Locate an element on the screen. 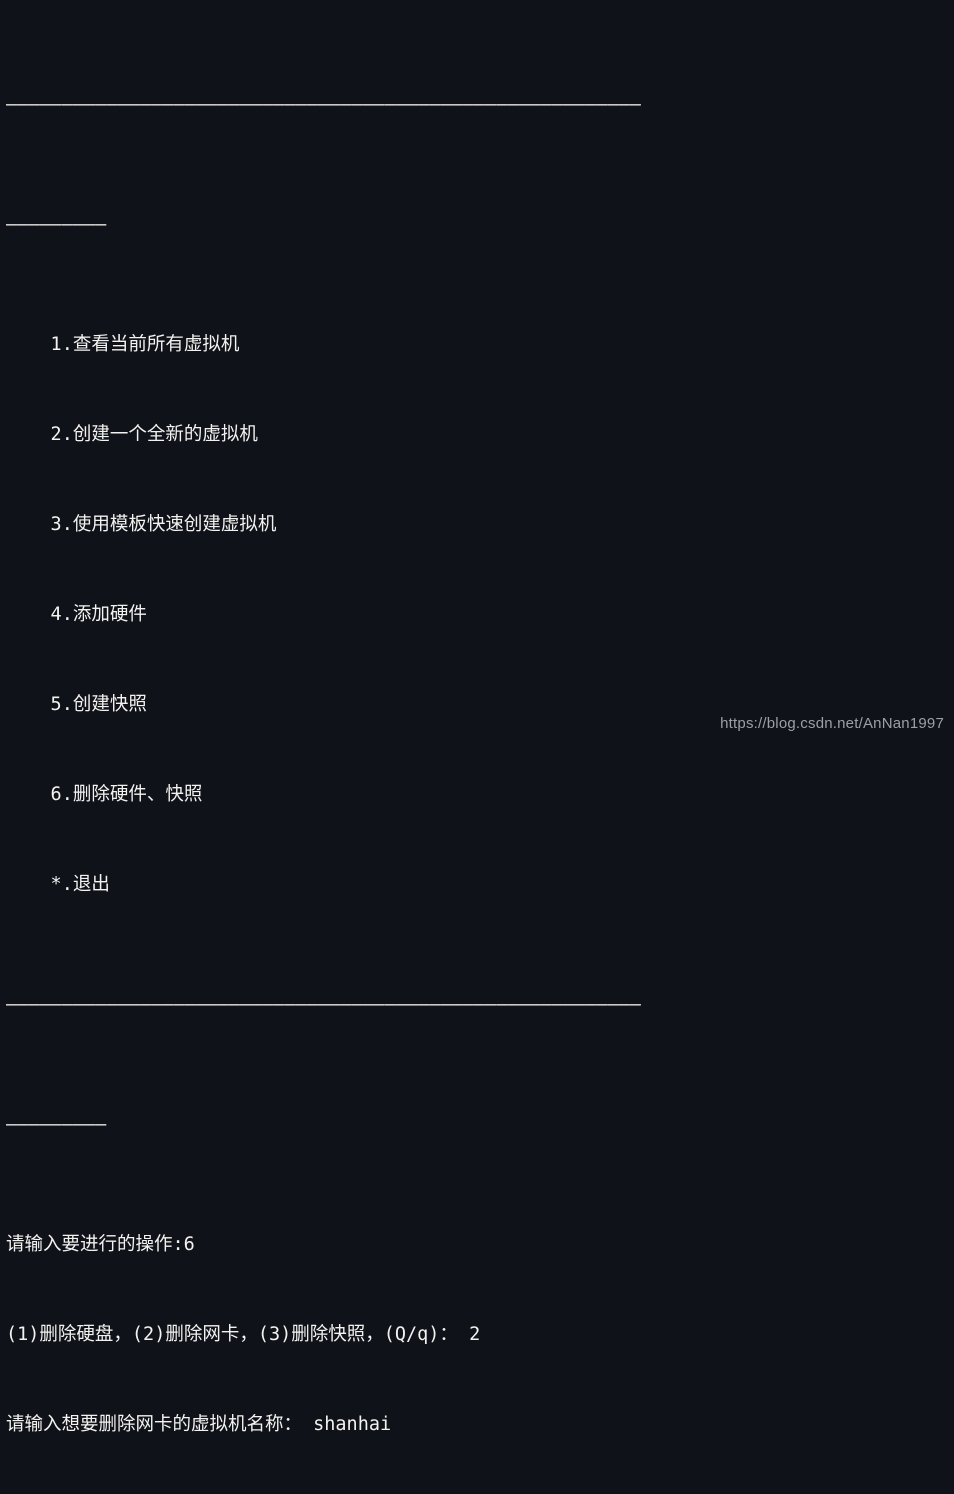 The image size is (954, 1494). menu-item-3: 3.使用模板快速创建虚拟机 is located at coordinates (480, 525).